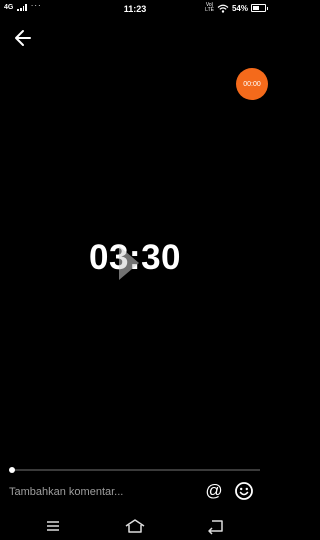  I want to click on floating-timer-bubble: 00:00, so click(252, 84).